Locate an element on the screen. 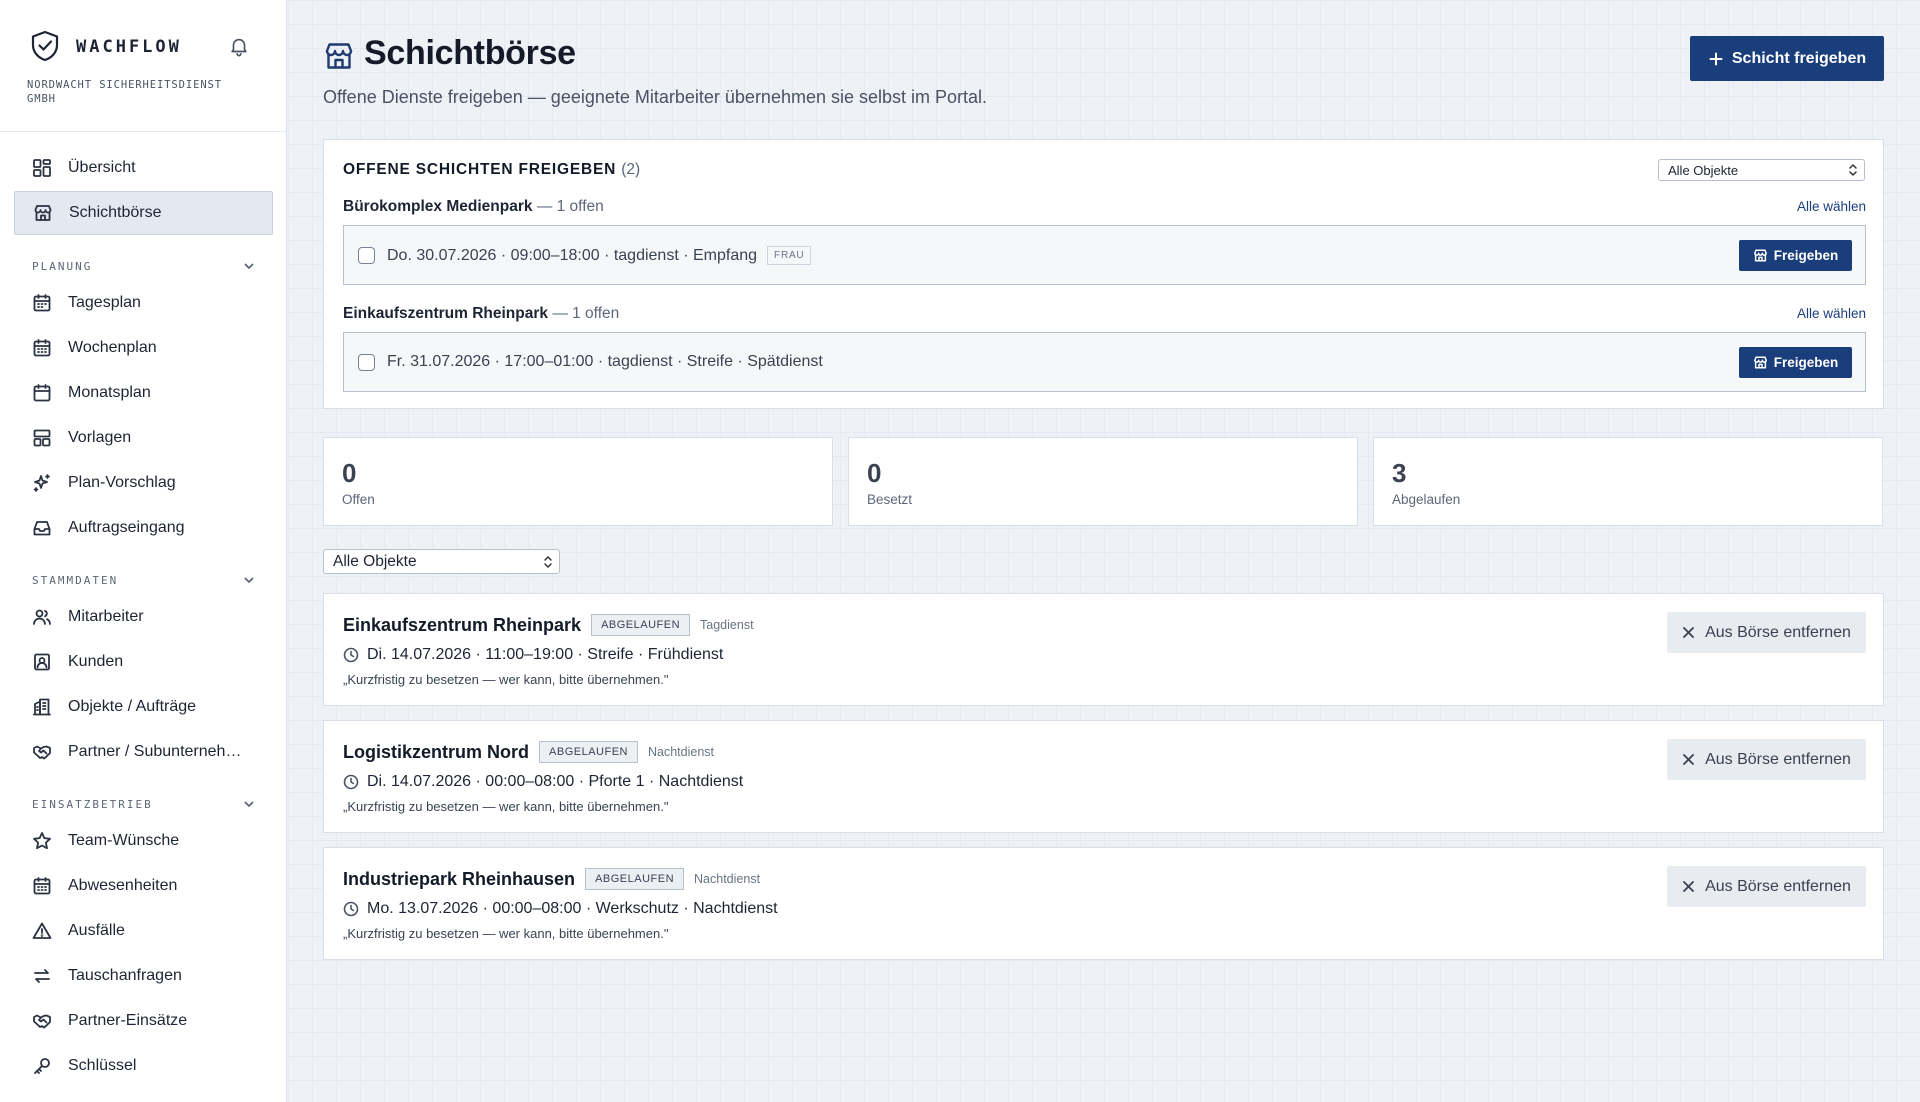 The image size is (1920, 1102). sidebar-item-label: Auftragseingang is located at coordinates (126, 527).